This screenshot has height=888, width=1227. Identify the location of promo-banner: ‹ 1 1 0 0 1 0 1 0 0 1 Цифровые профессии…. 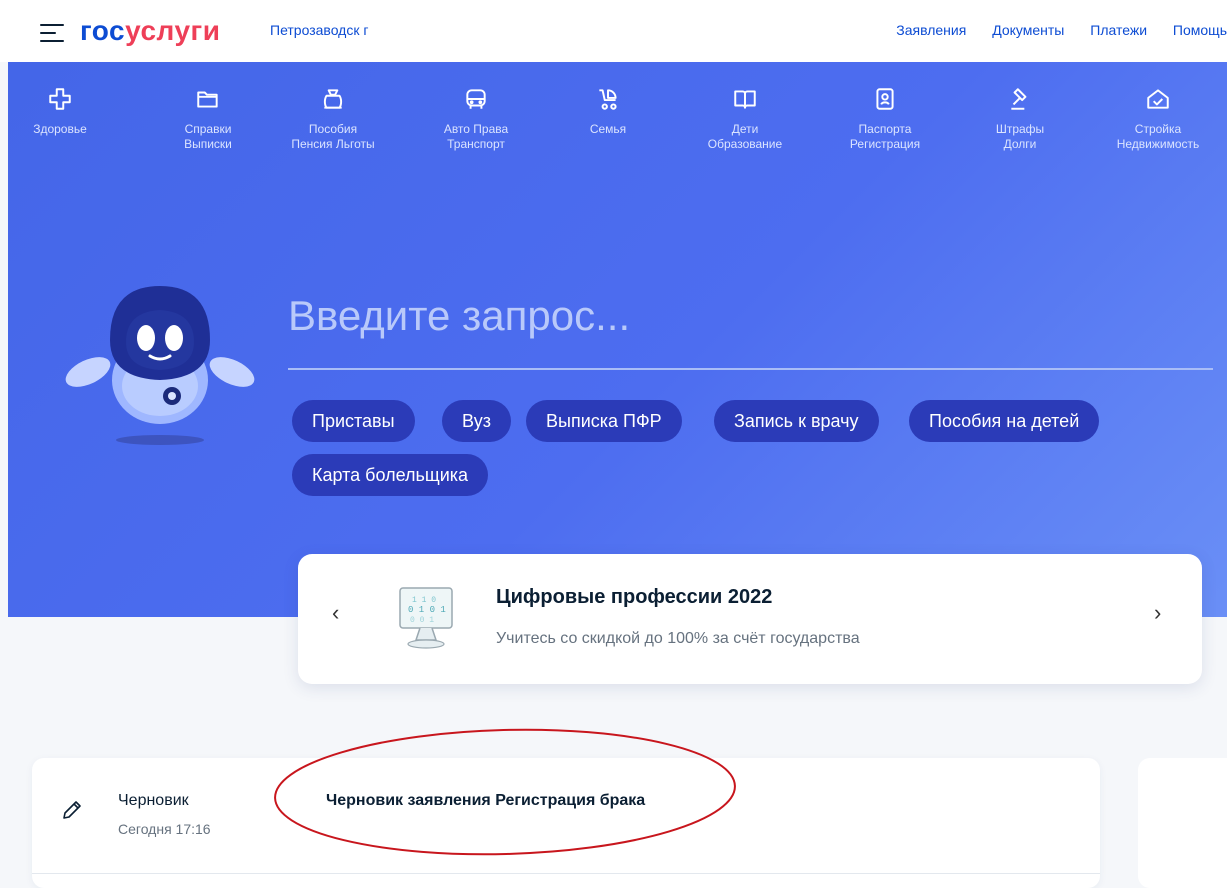
(750, 619).